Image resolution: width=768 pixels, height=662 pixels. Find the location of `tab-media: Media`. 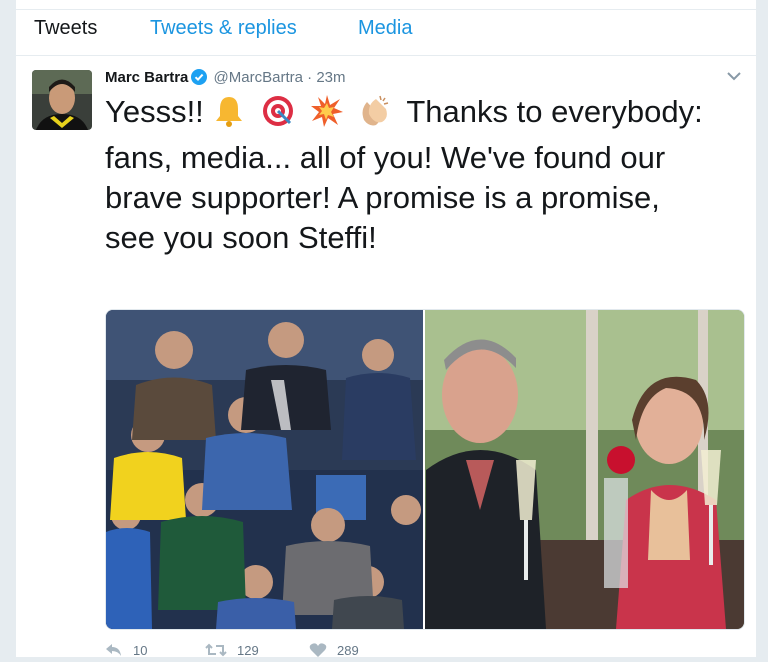

tab-media: Media is located at coordinates (385, 28).